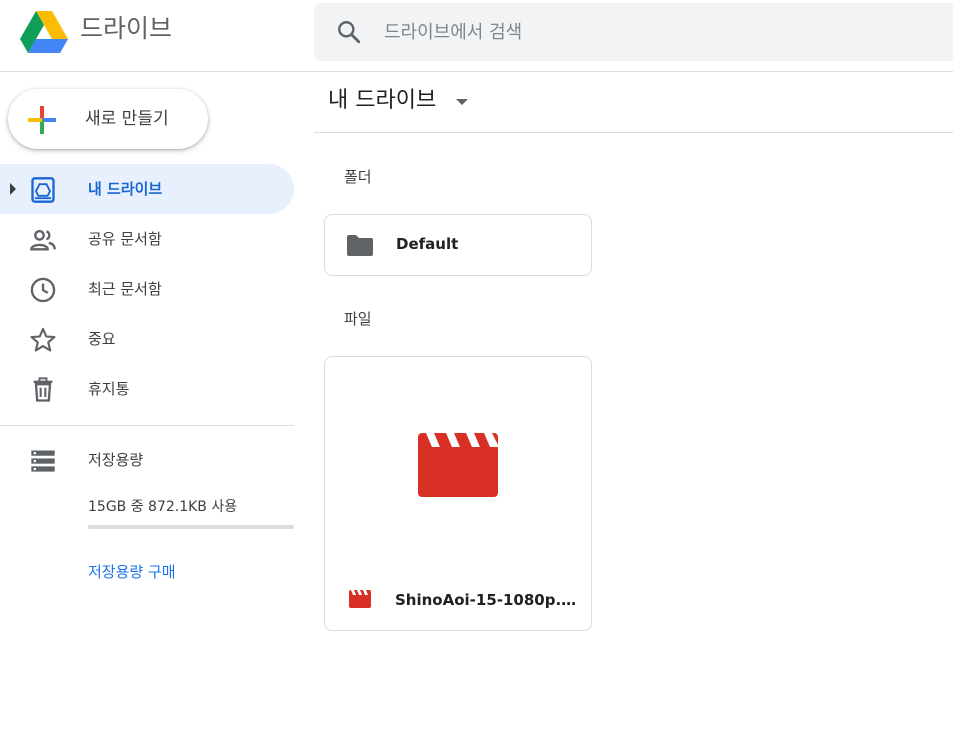 This screenshot has width=953, height=737. I want to click on sidebar-item-my-drive: 내 드라이브, so click(147, 189).